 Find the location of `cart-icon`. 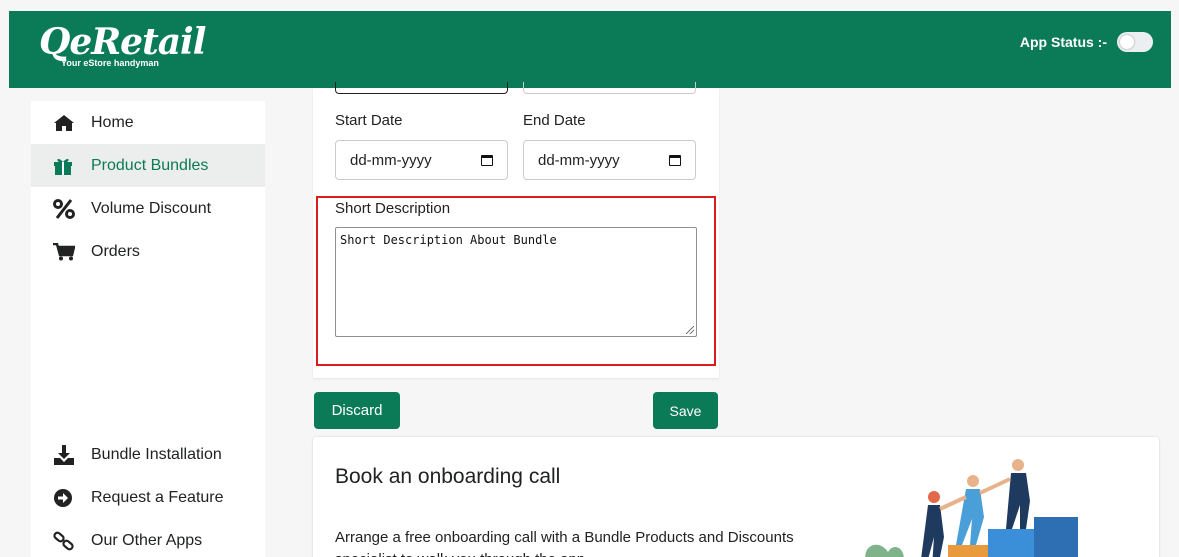

cart-icon is located at coordinates (66, 252).